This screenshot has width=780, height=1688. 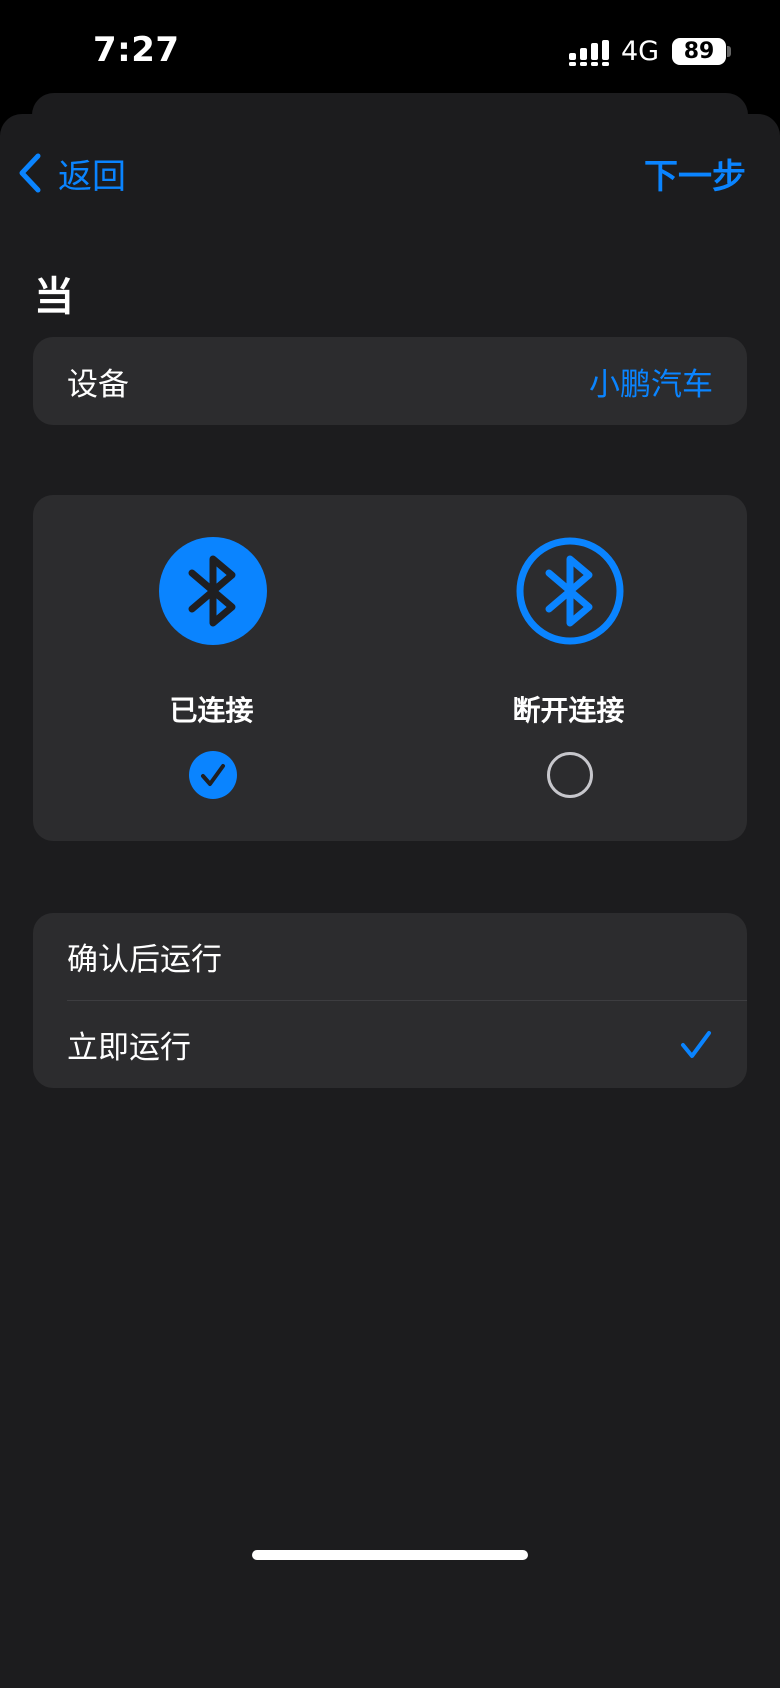 I want to click on run-mode-card: 确认后运行 立即运行, so click(x=390, y=1000).